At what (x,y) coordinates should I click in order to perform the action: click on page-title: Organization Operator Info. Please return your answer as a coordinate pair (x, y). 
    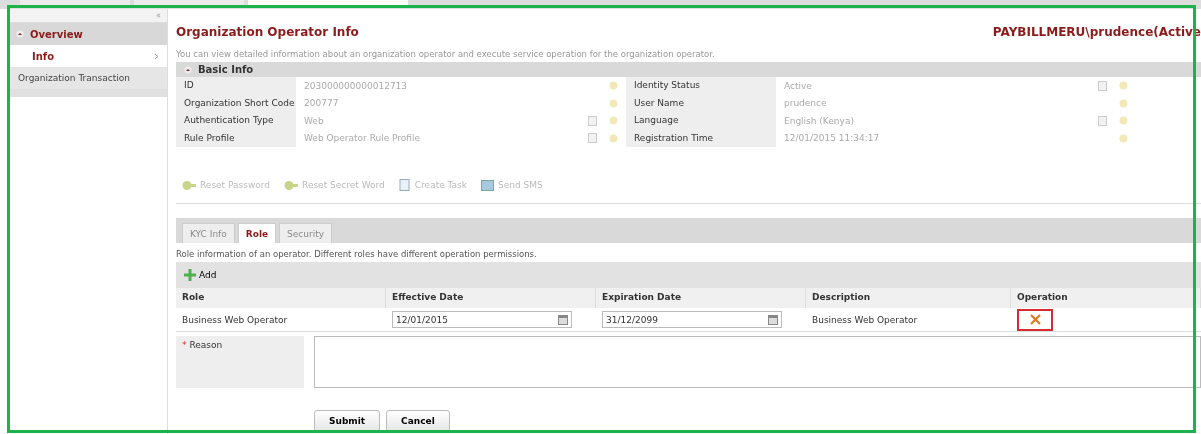
    Looking at the image, I should click on (267, 33).